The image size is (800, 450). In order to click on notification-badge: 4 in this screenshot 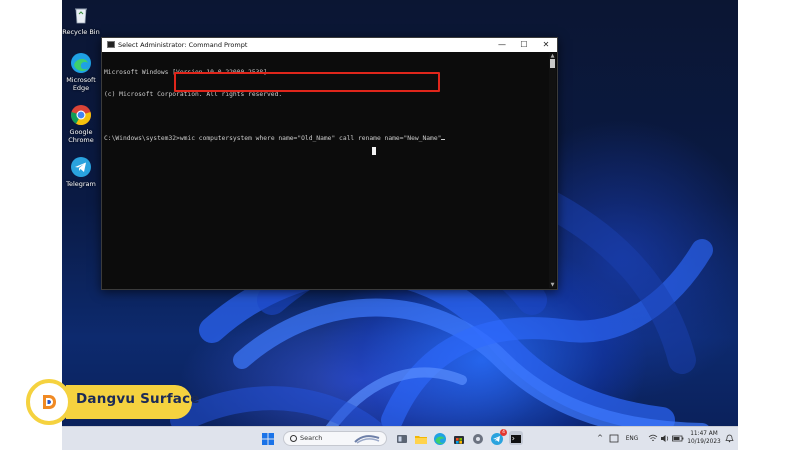, I will do `click(503, 432)`.